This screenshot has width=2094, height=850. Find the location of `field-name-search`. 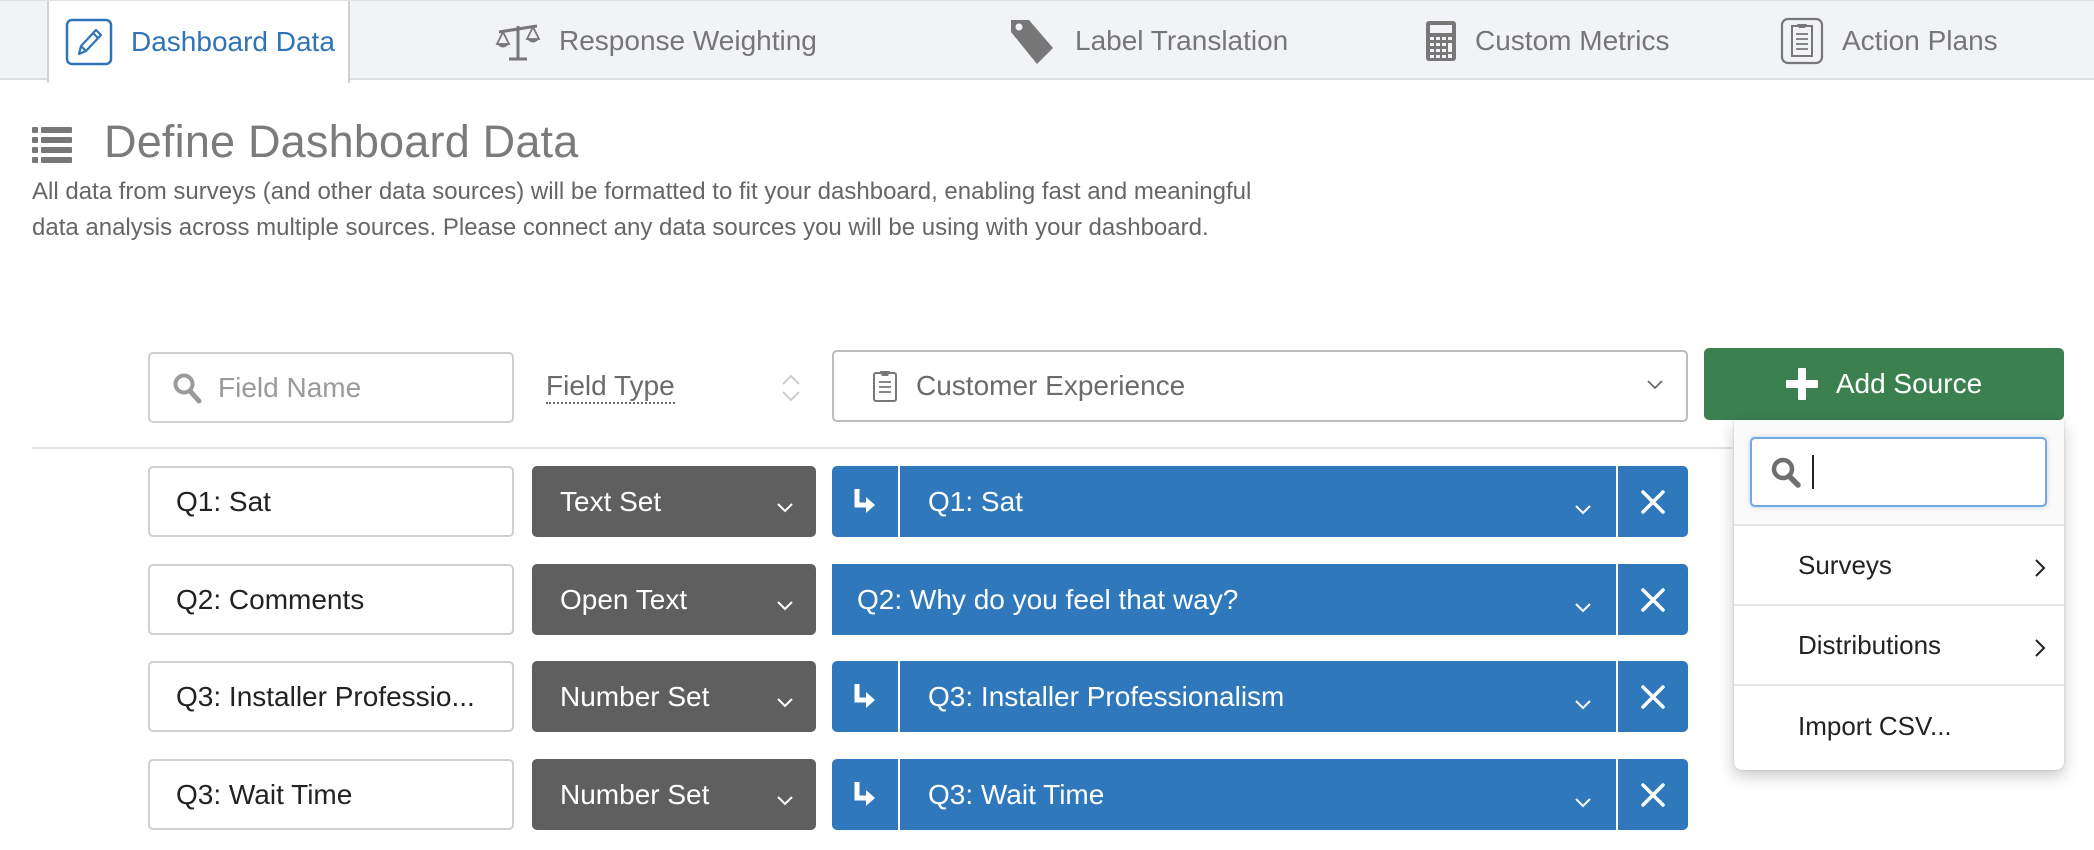

field-name-search is located at coordinates (331, 387).